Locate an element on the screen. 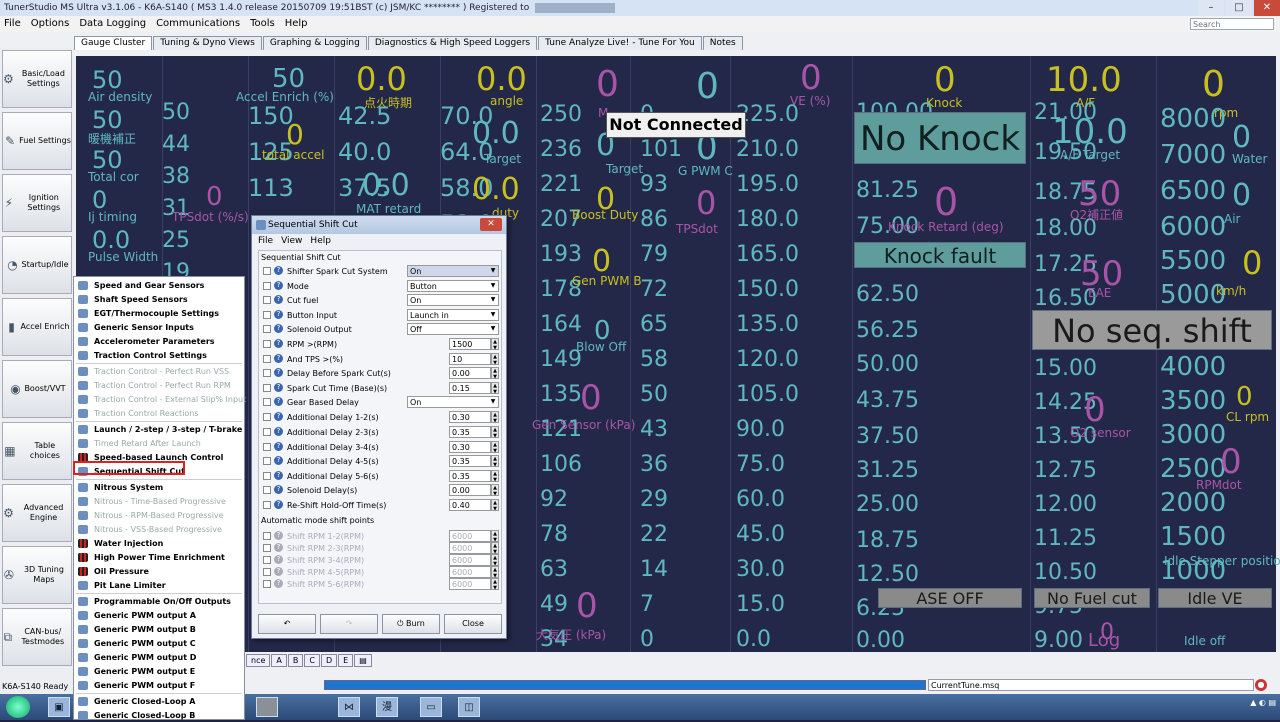 The height and width of the screenshot is (722, 1280). menu-item-generic-pwm-output-f: Generic PWM output F is located at coordinates (159, 685).